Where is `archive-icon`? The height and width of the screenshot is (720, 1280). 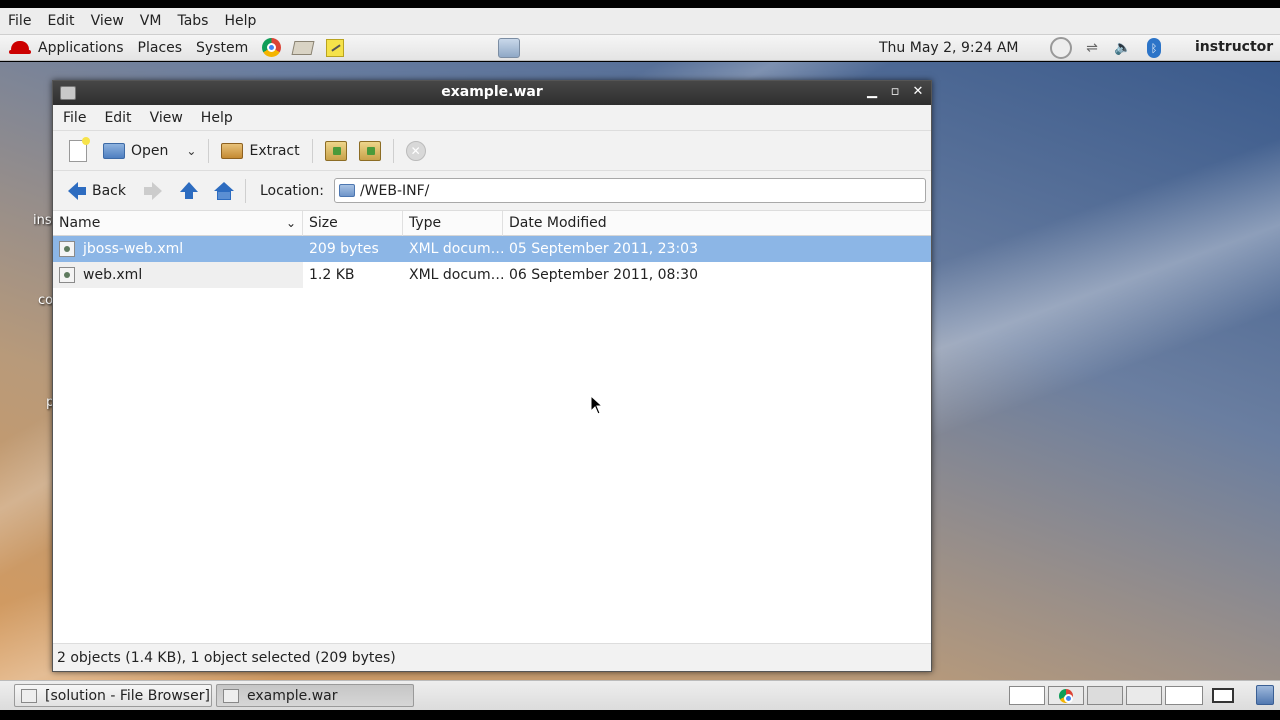 archive-icon is located at coordinates (231, 695).